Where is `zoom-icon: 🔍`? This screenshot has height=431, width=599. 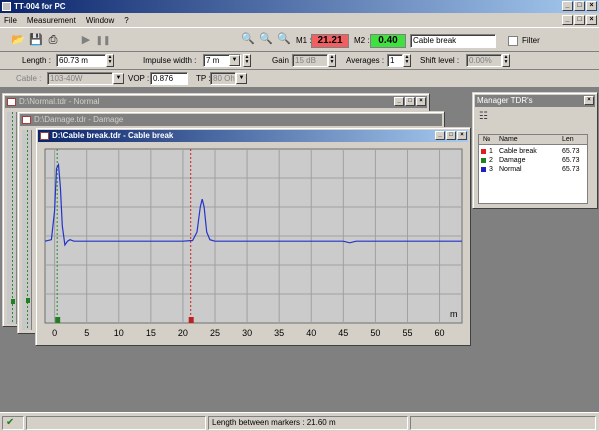 zoom-icon: 🔍 is located at coordinates (248, 39).